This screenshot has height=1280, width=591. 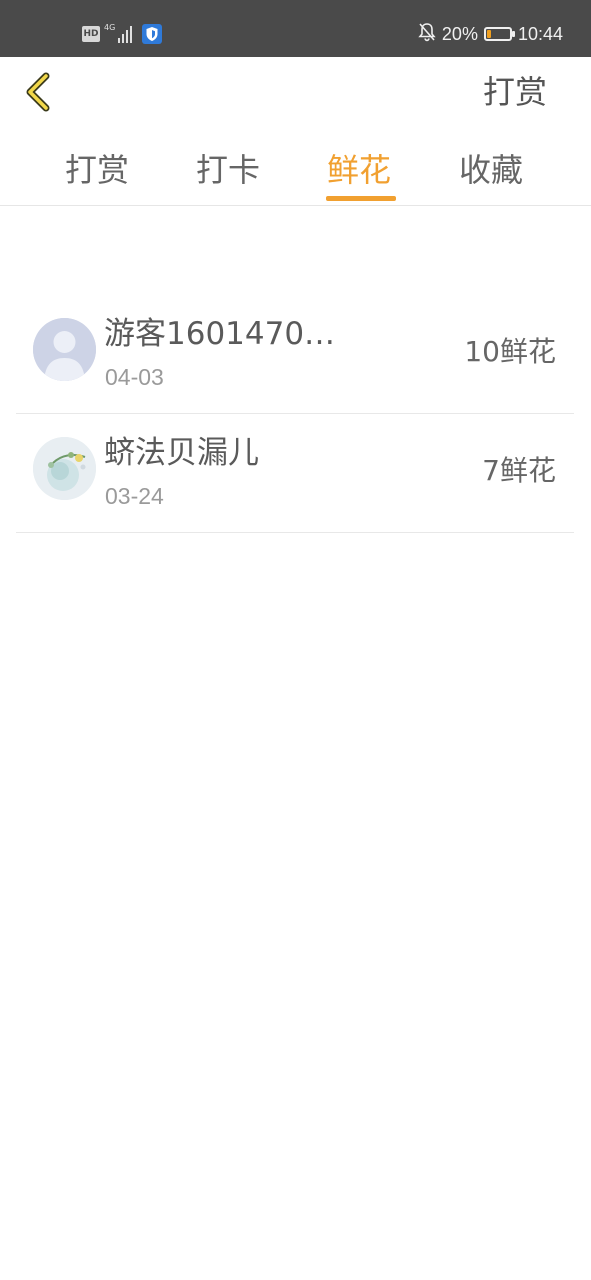 What do you see at coordinates (110, 27) in the screenshot?
I see `network-type: 4G` at bounding box center [110, 27].